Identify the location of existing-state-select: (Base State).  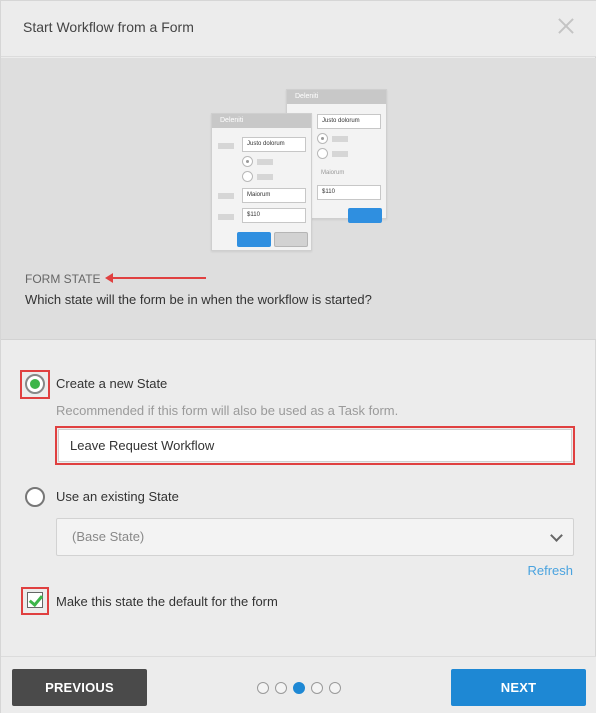
(315, 537).